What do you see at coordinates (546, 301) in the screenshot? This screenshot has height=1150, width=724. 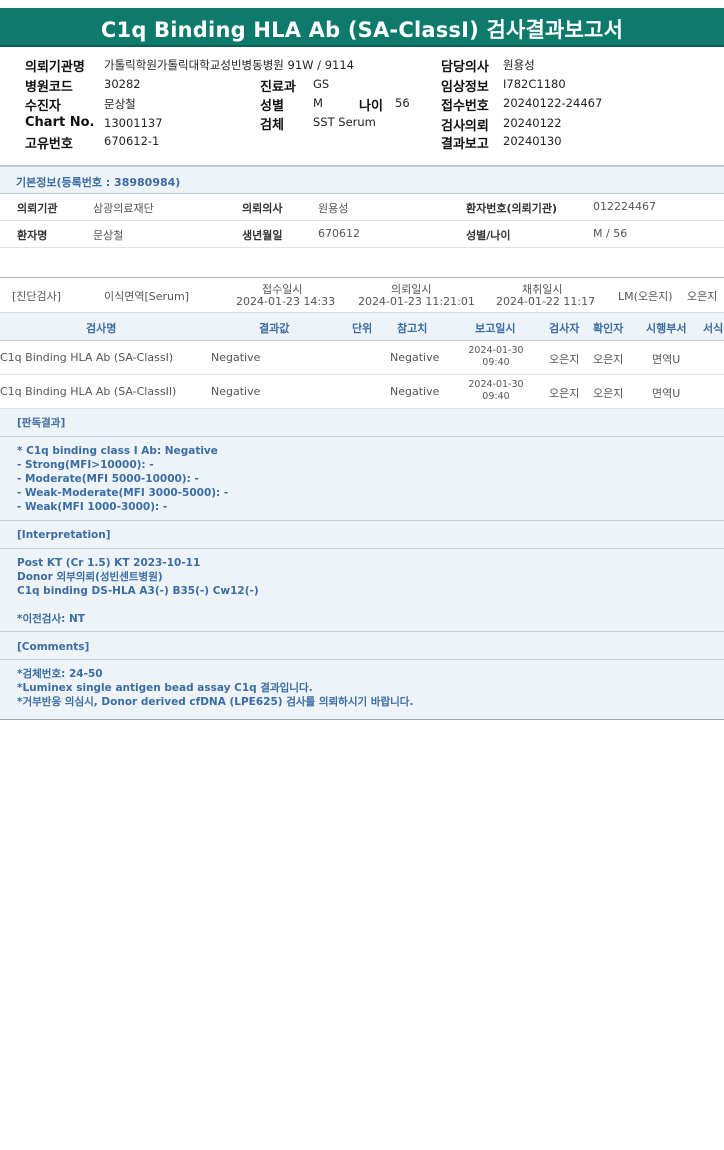 I see `collected-datetime: 2024-01-22 11:17` at bounding box center [546, 301].